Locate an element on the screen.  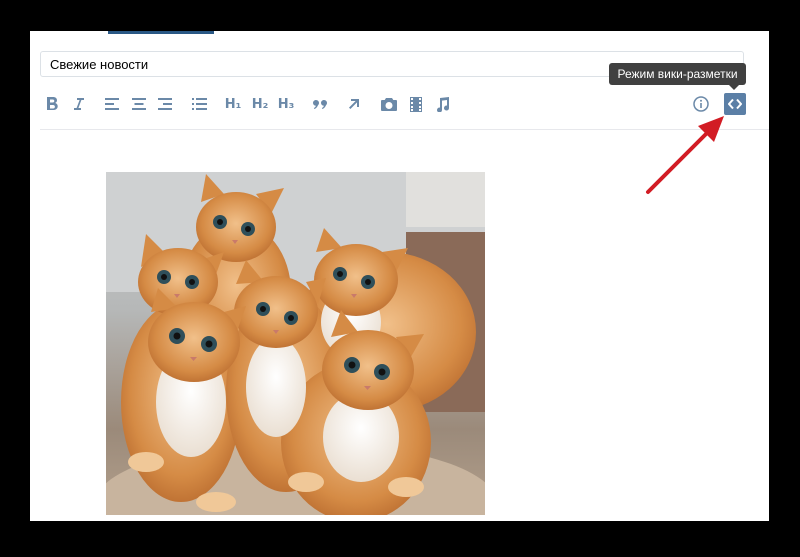
align-right-icon is located at coordinates (165, 104).